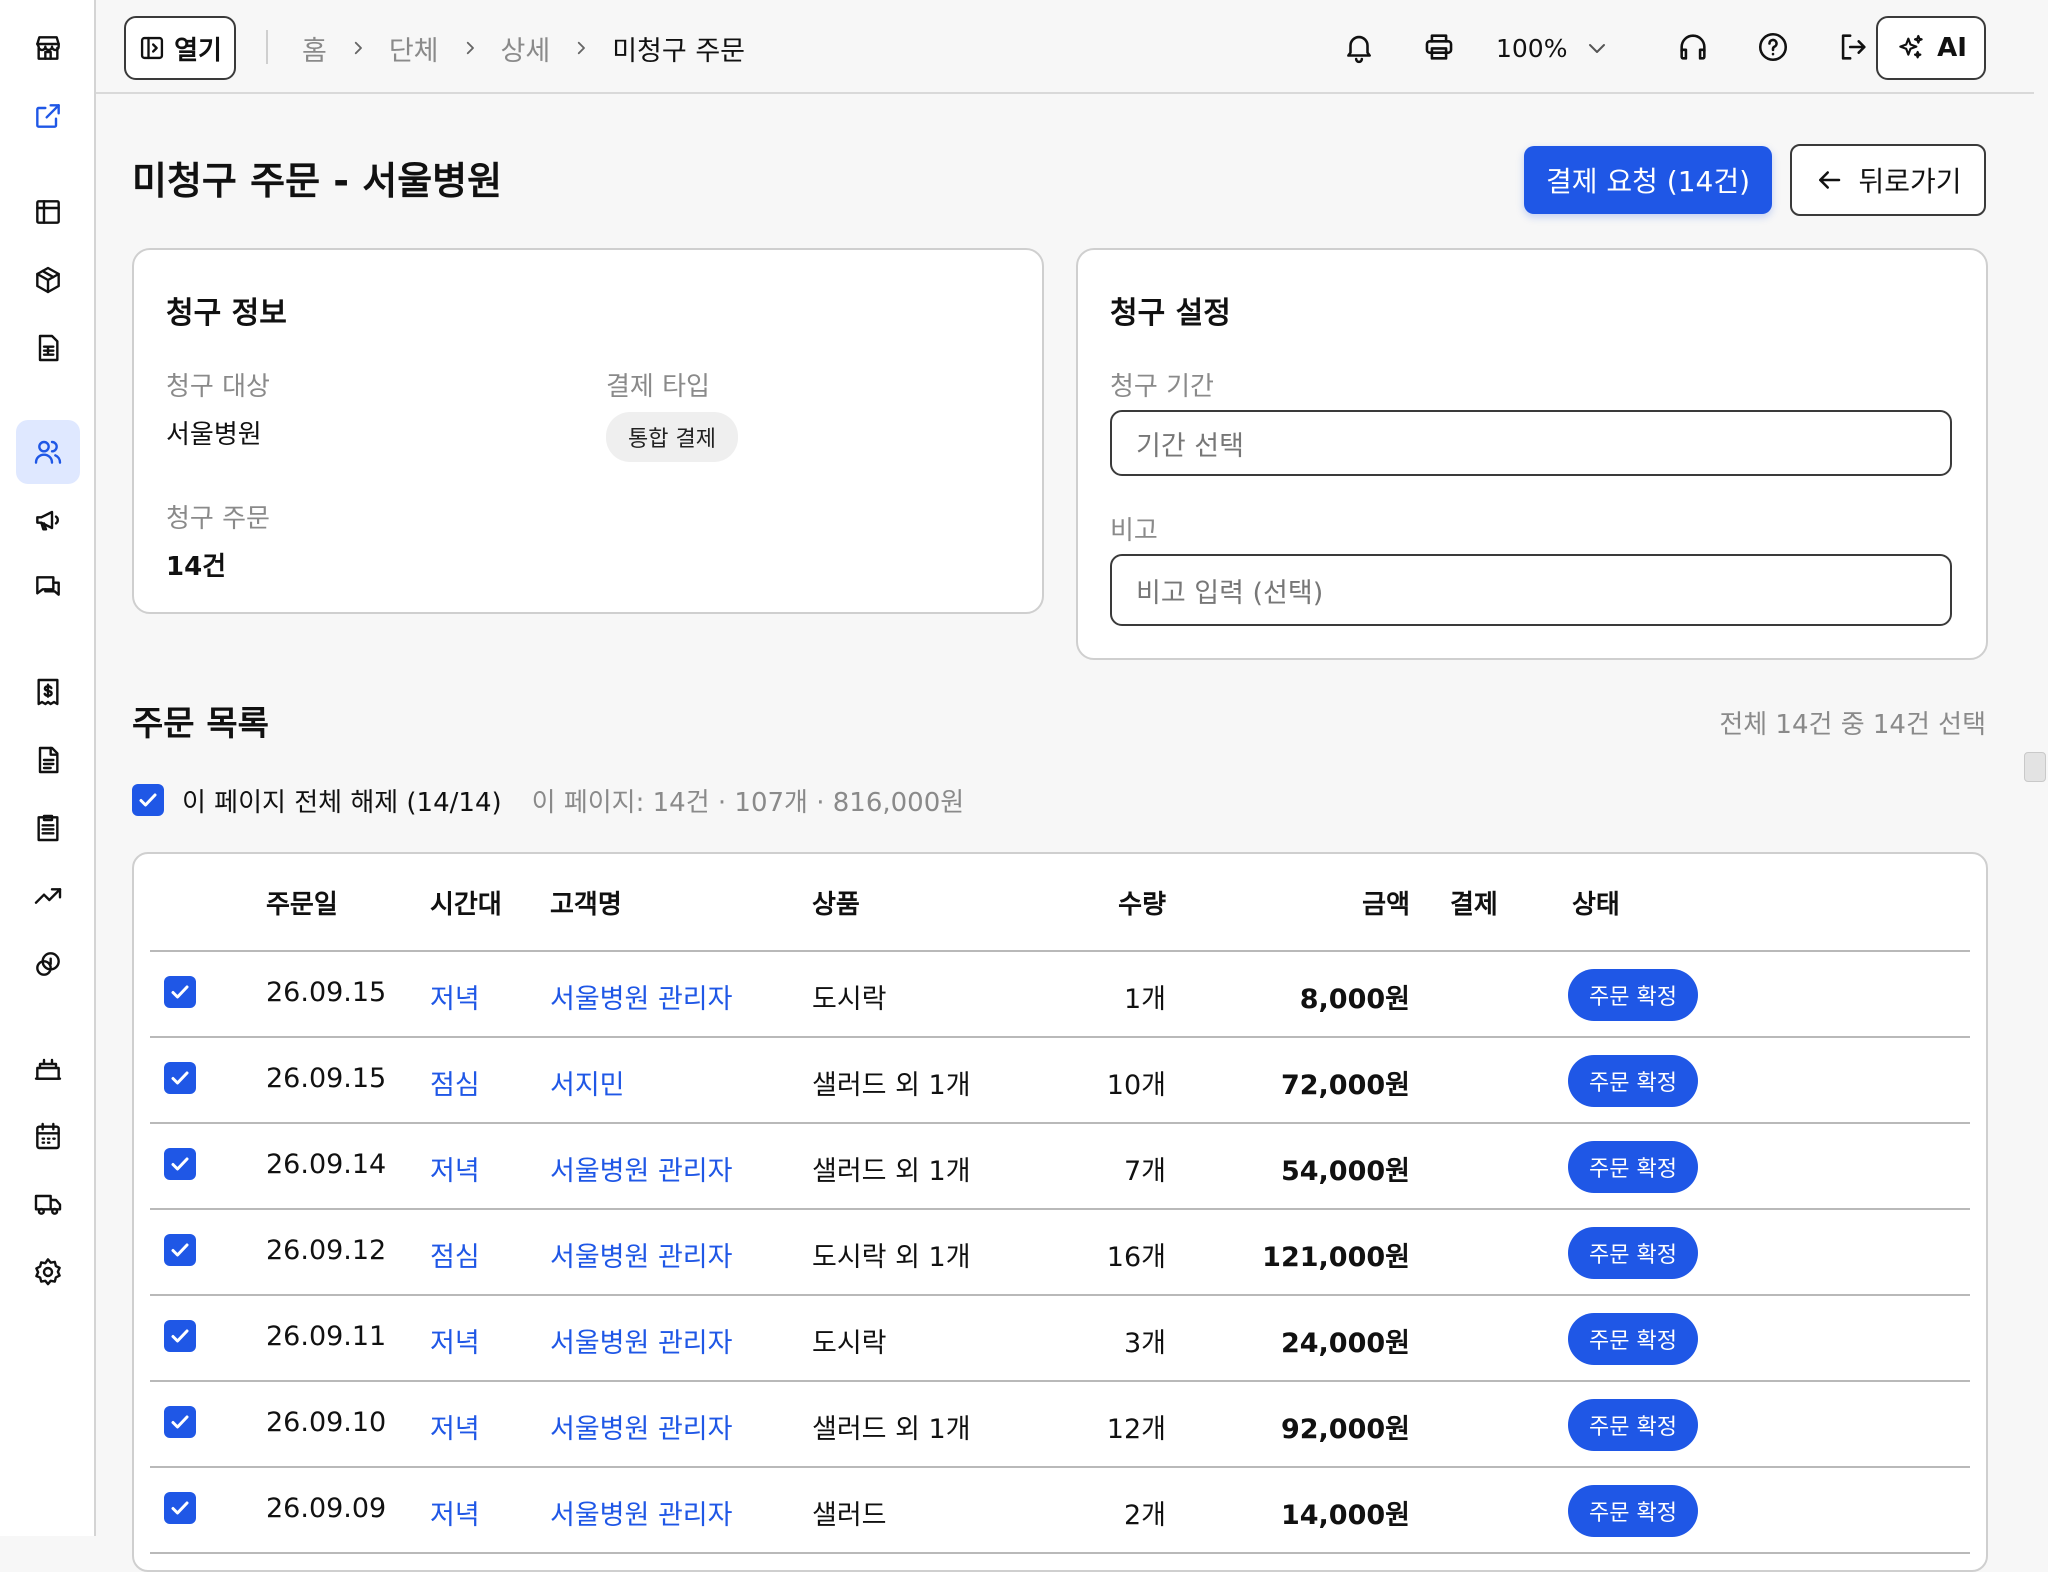 The image size is (2048, 1572). I want to click on ai-label: AI, so click(1952, 48).